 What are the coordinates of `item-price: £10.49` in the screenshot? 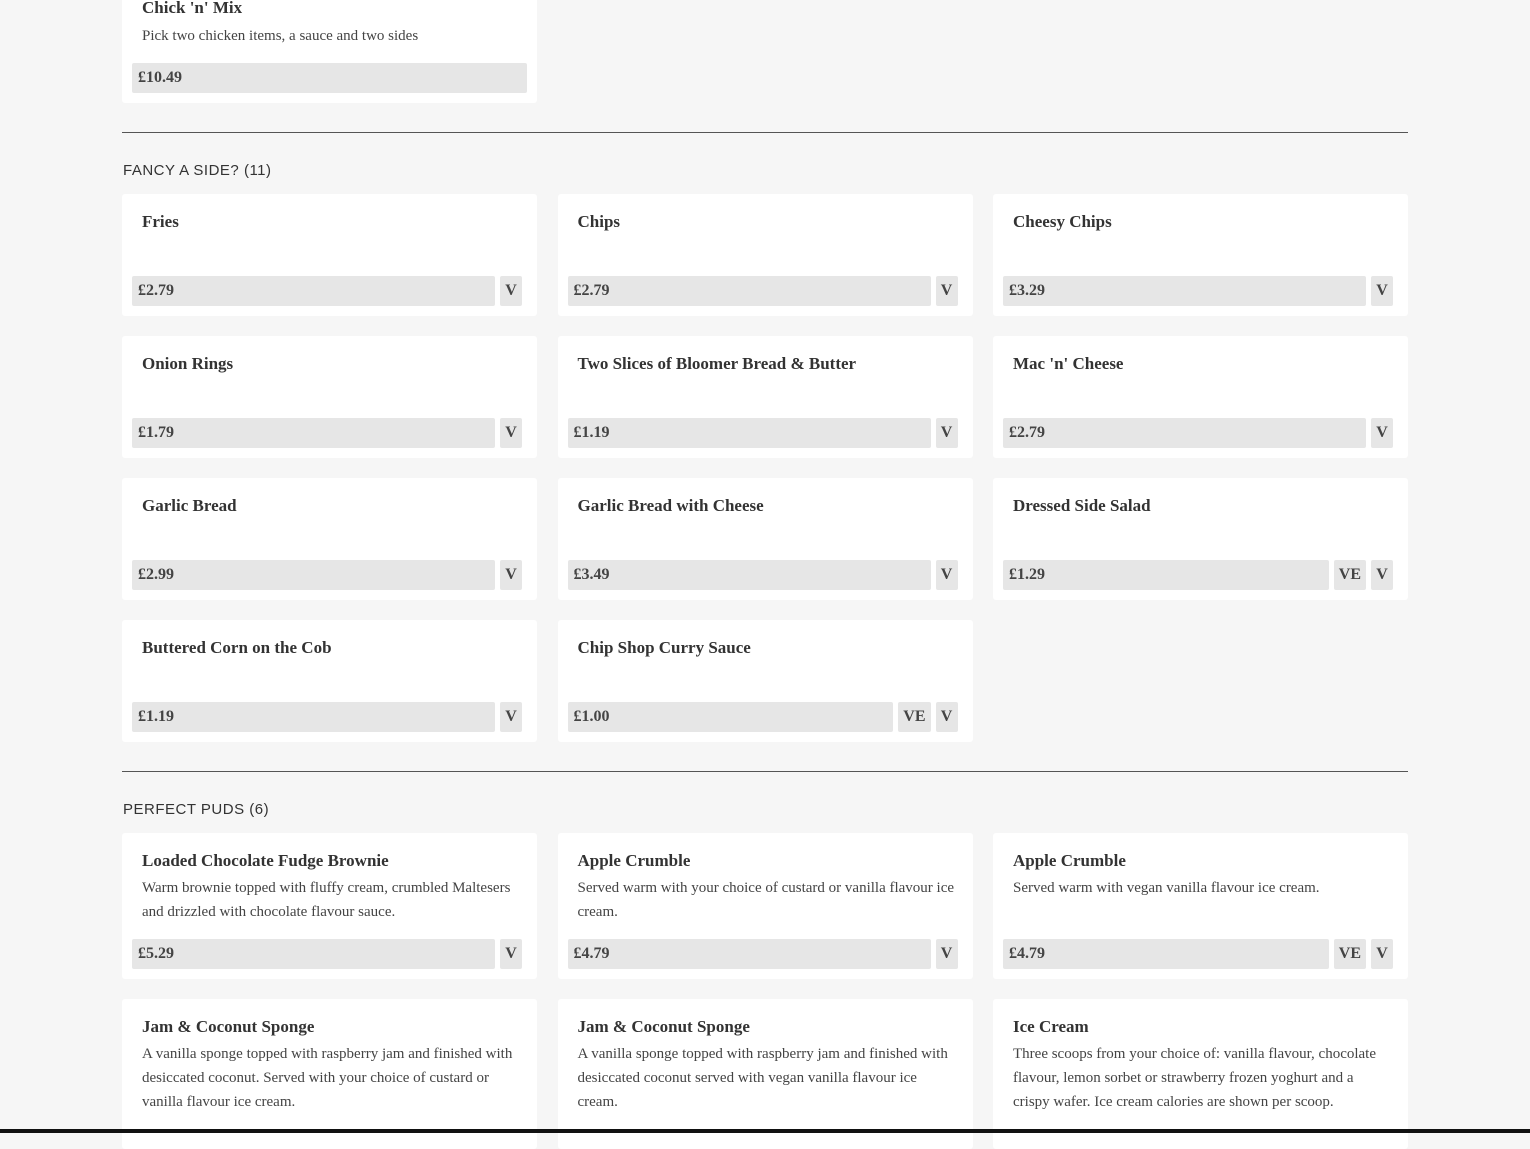 It's located at (329, 78).